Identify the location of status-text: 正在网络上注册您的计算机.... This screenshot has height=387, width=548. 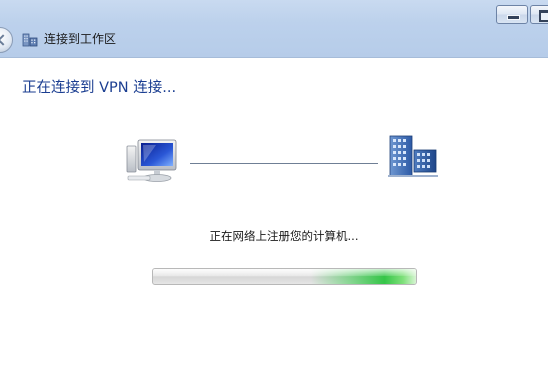
(284, 236).